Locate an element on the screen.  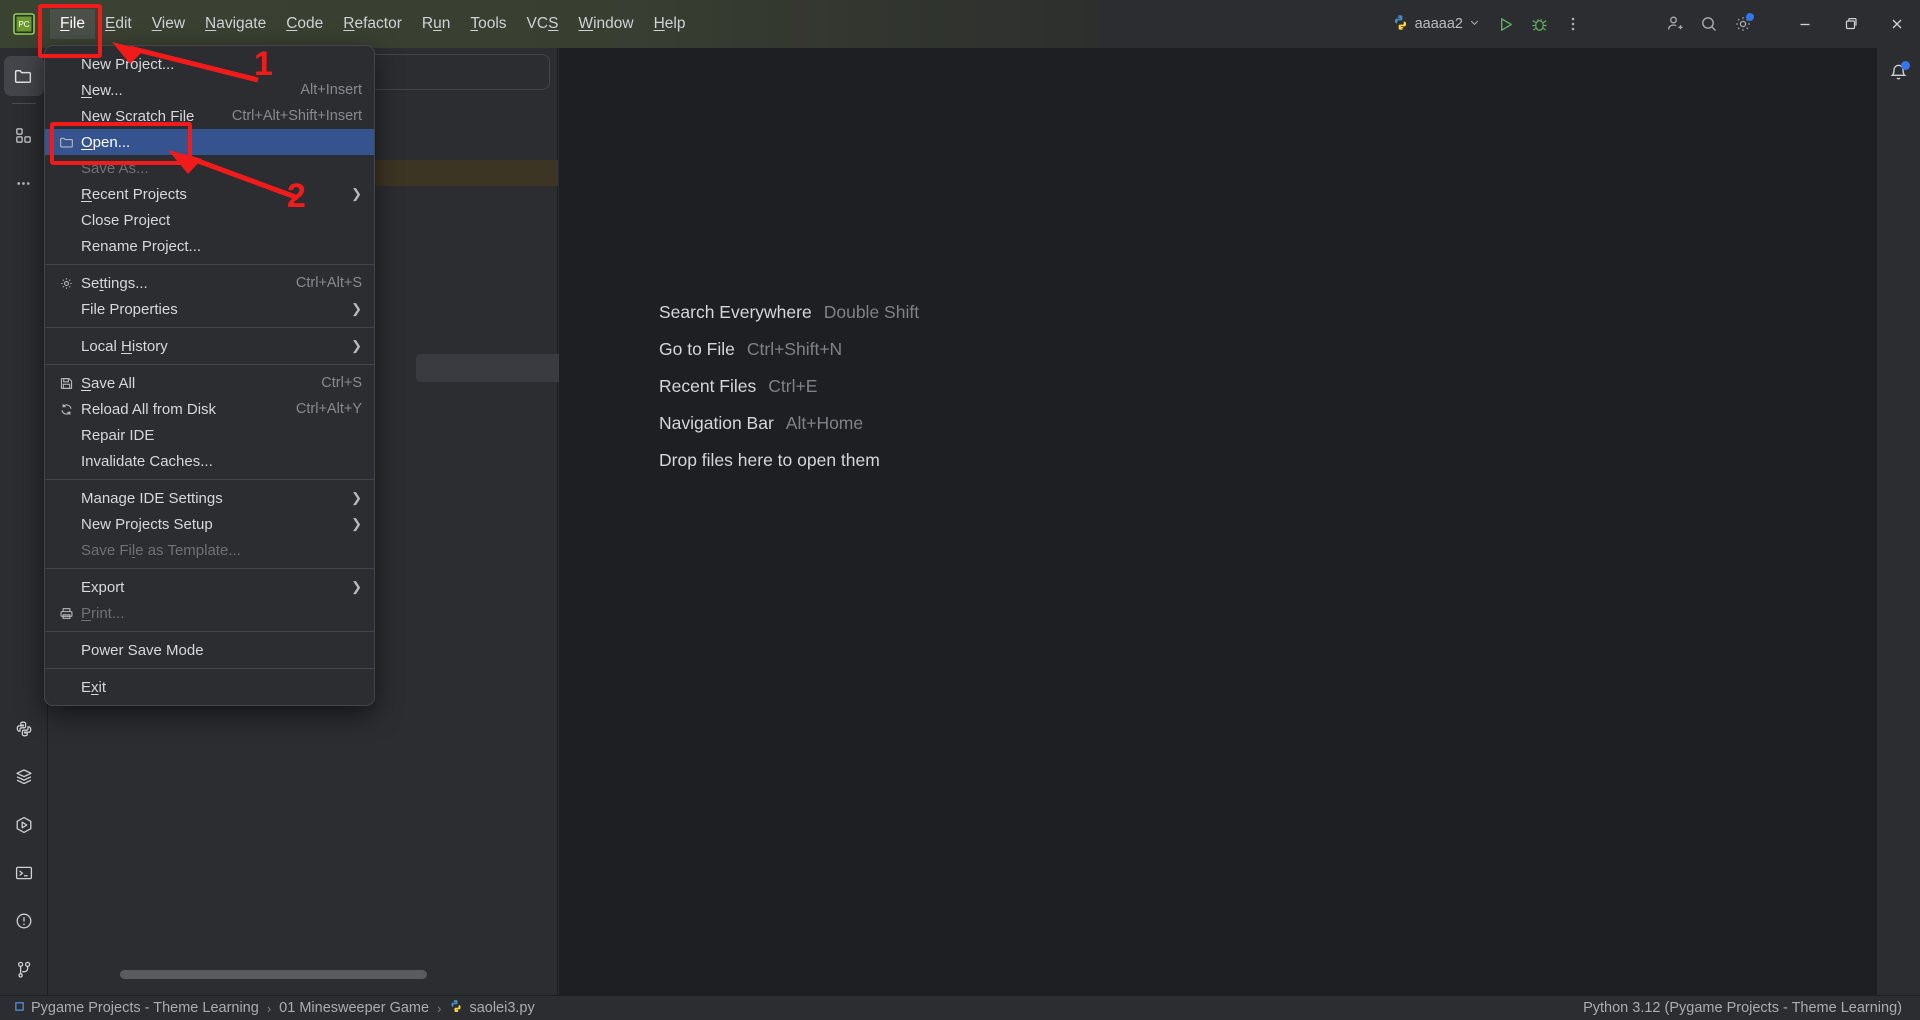
menu-item-label: Save All is located at coordinates (108, 383).